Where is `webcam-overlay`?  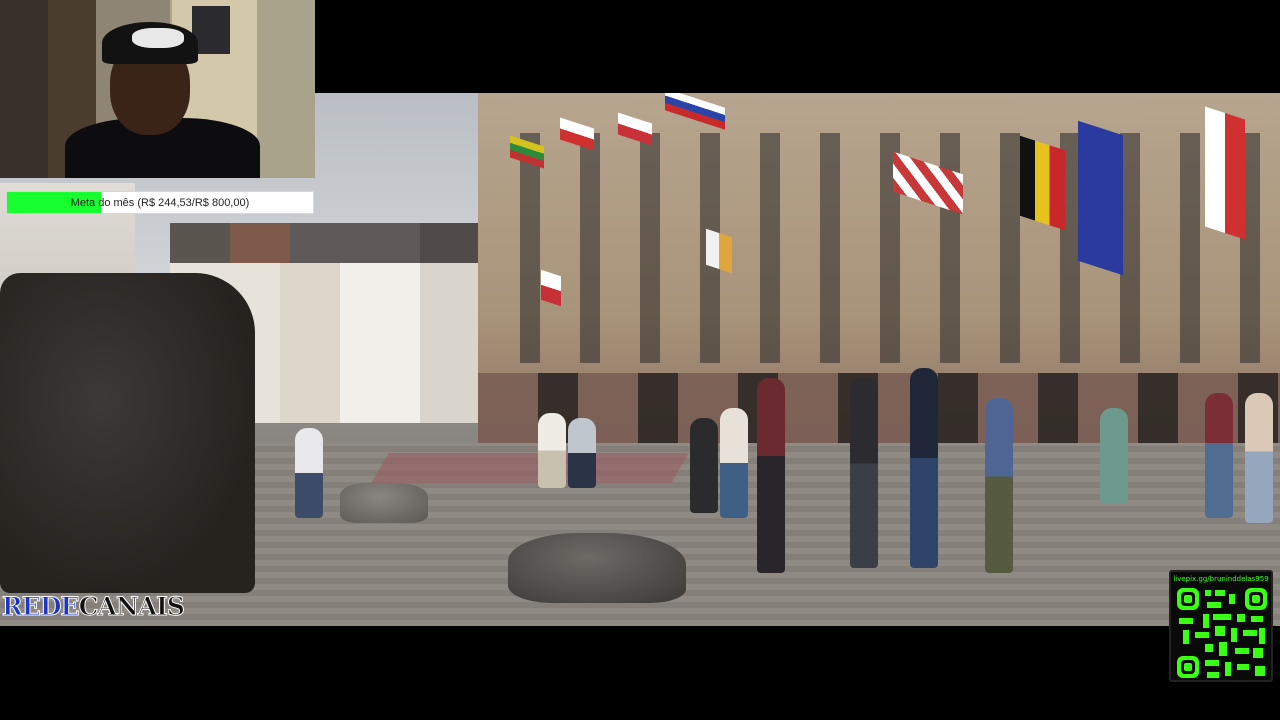 webcam-overlay is located at coordinates (157, 89).